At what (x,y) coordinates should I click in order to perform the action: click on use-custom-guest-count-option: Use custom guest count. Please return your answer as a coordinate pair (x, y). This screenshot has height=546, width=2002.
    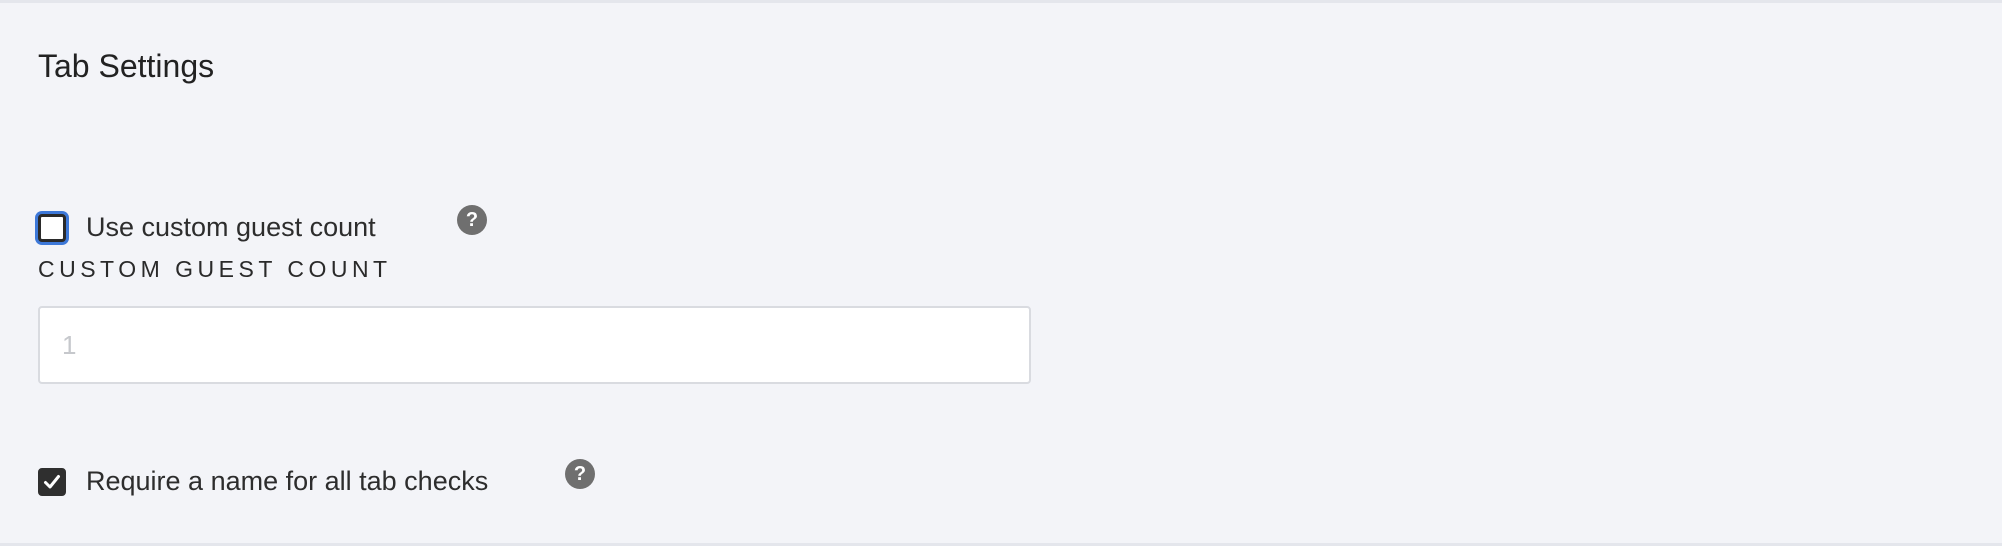
    Looking at the image, I should click on (207, 227).